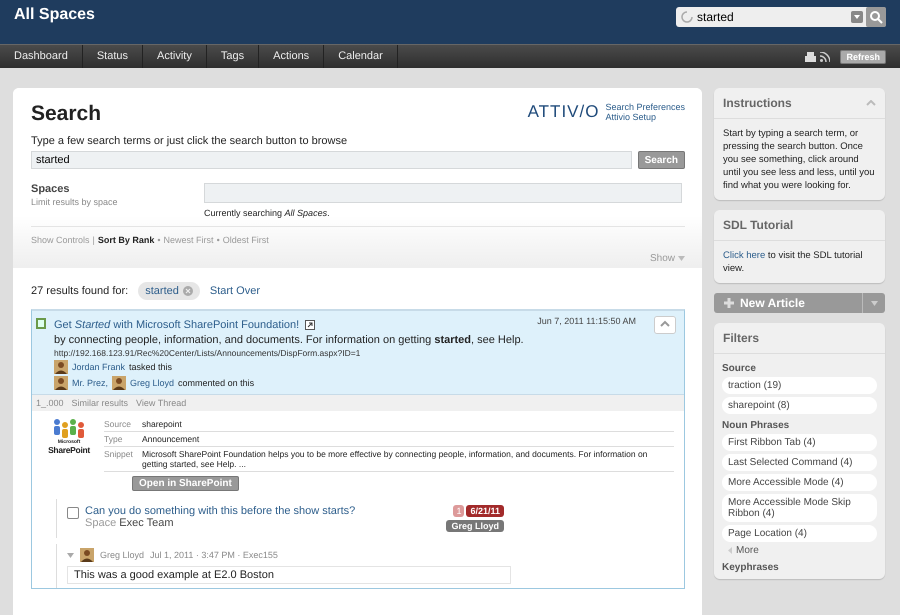 The image size is (900, 615). Describe the element at coordinates (177, 325) in the screenshot. I see `result-title-link: Get Started with Microsoft SharePoint Foundation!` at that location.